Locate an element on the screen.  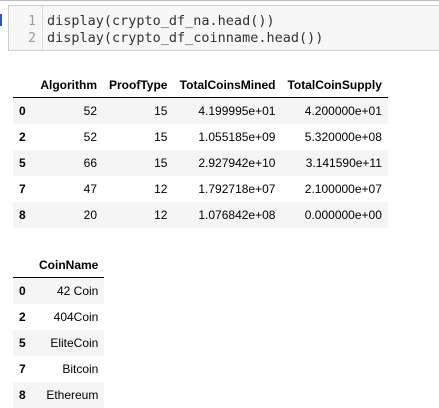
table-cell: 404Coin is located at coordinates (76, 317).